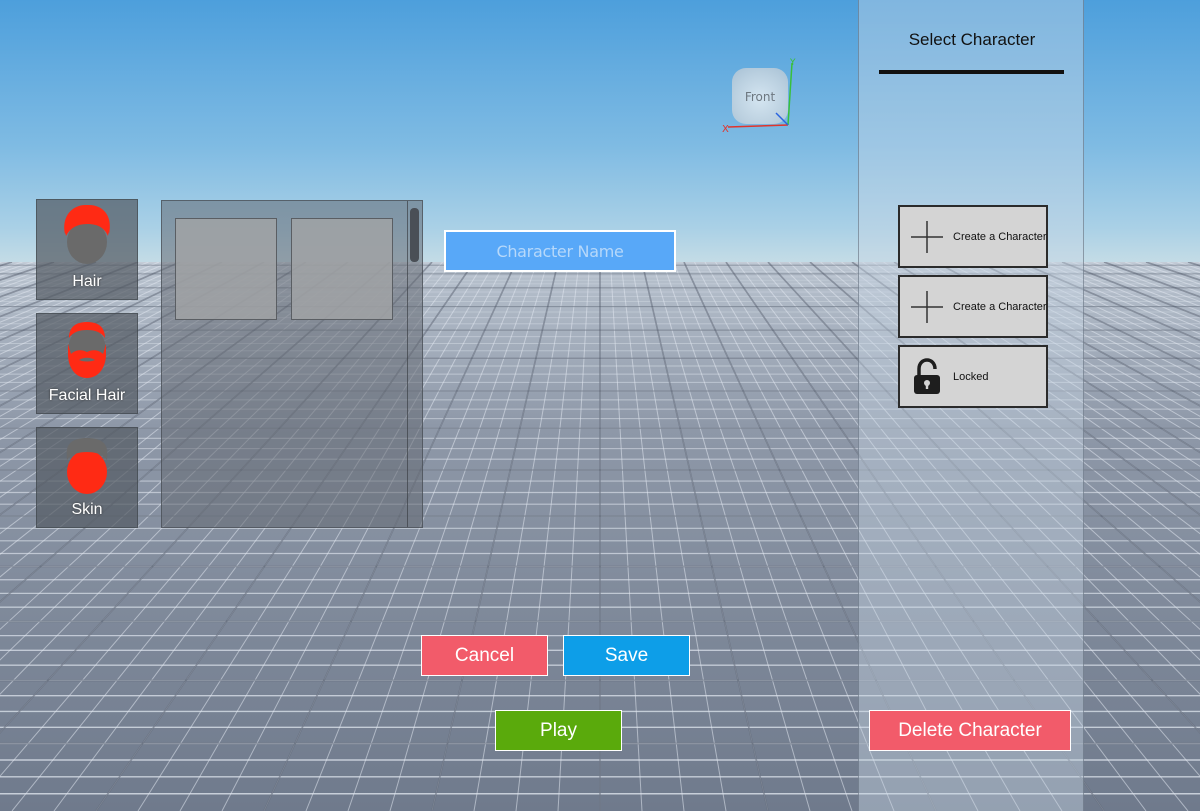 The width and height of the screenshot is (1200, 811). What do you see at coordinates (87, 281) in the screenshot?
I see `category-hair-label: Hair` at bounding box center [87, 281].